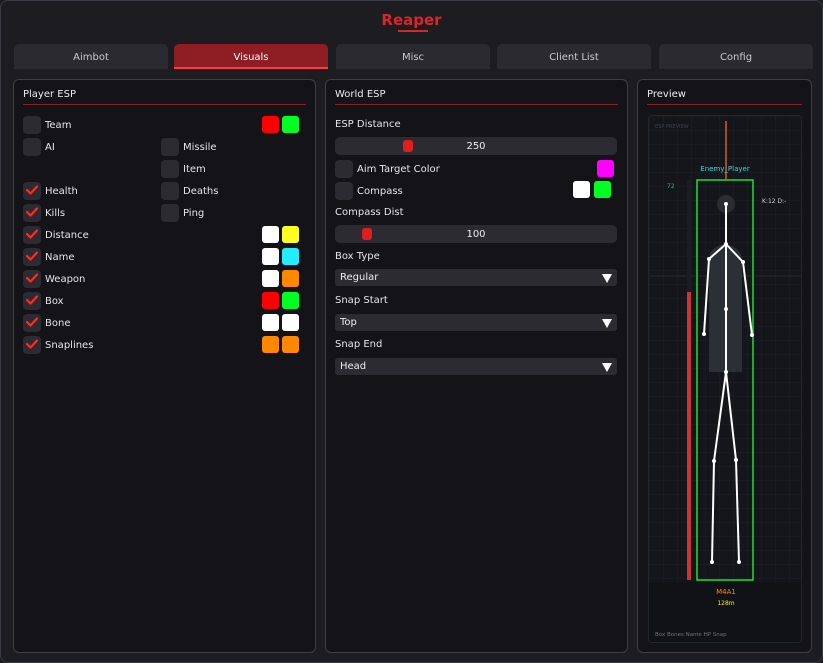  Describe the element at coordinates (725, 603) in the screenshot. I see `distance-text: 128m` at that location.